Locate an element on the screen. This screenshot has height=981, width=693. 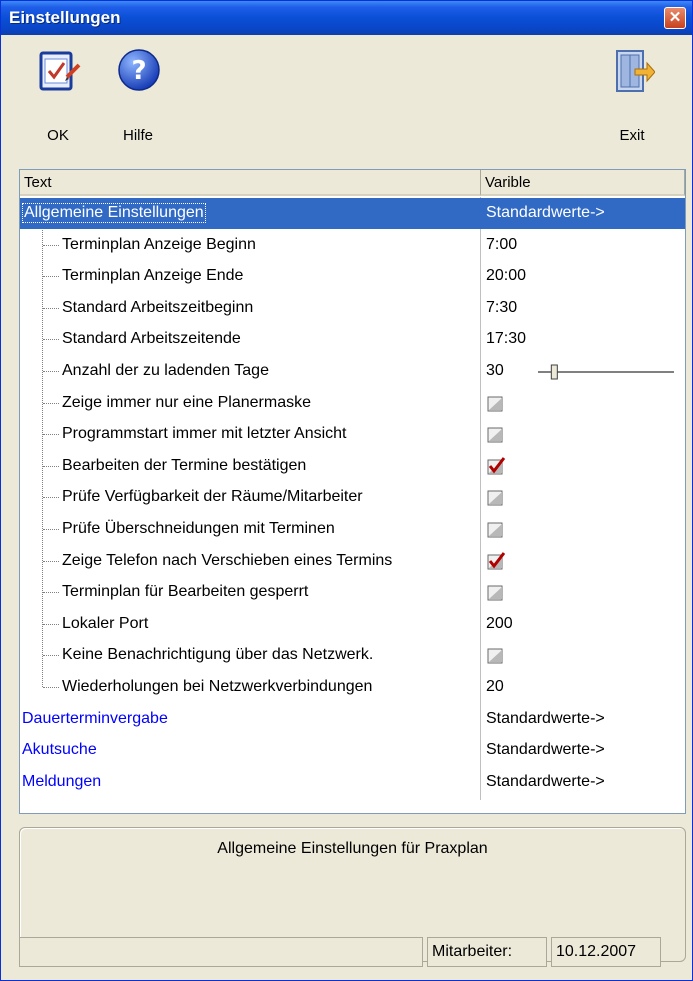
window-title: Einstellungen is located at coordinates (65, 17).